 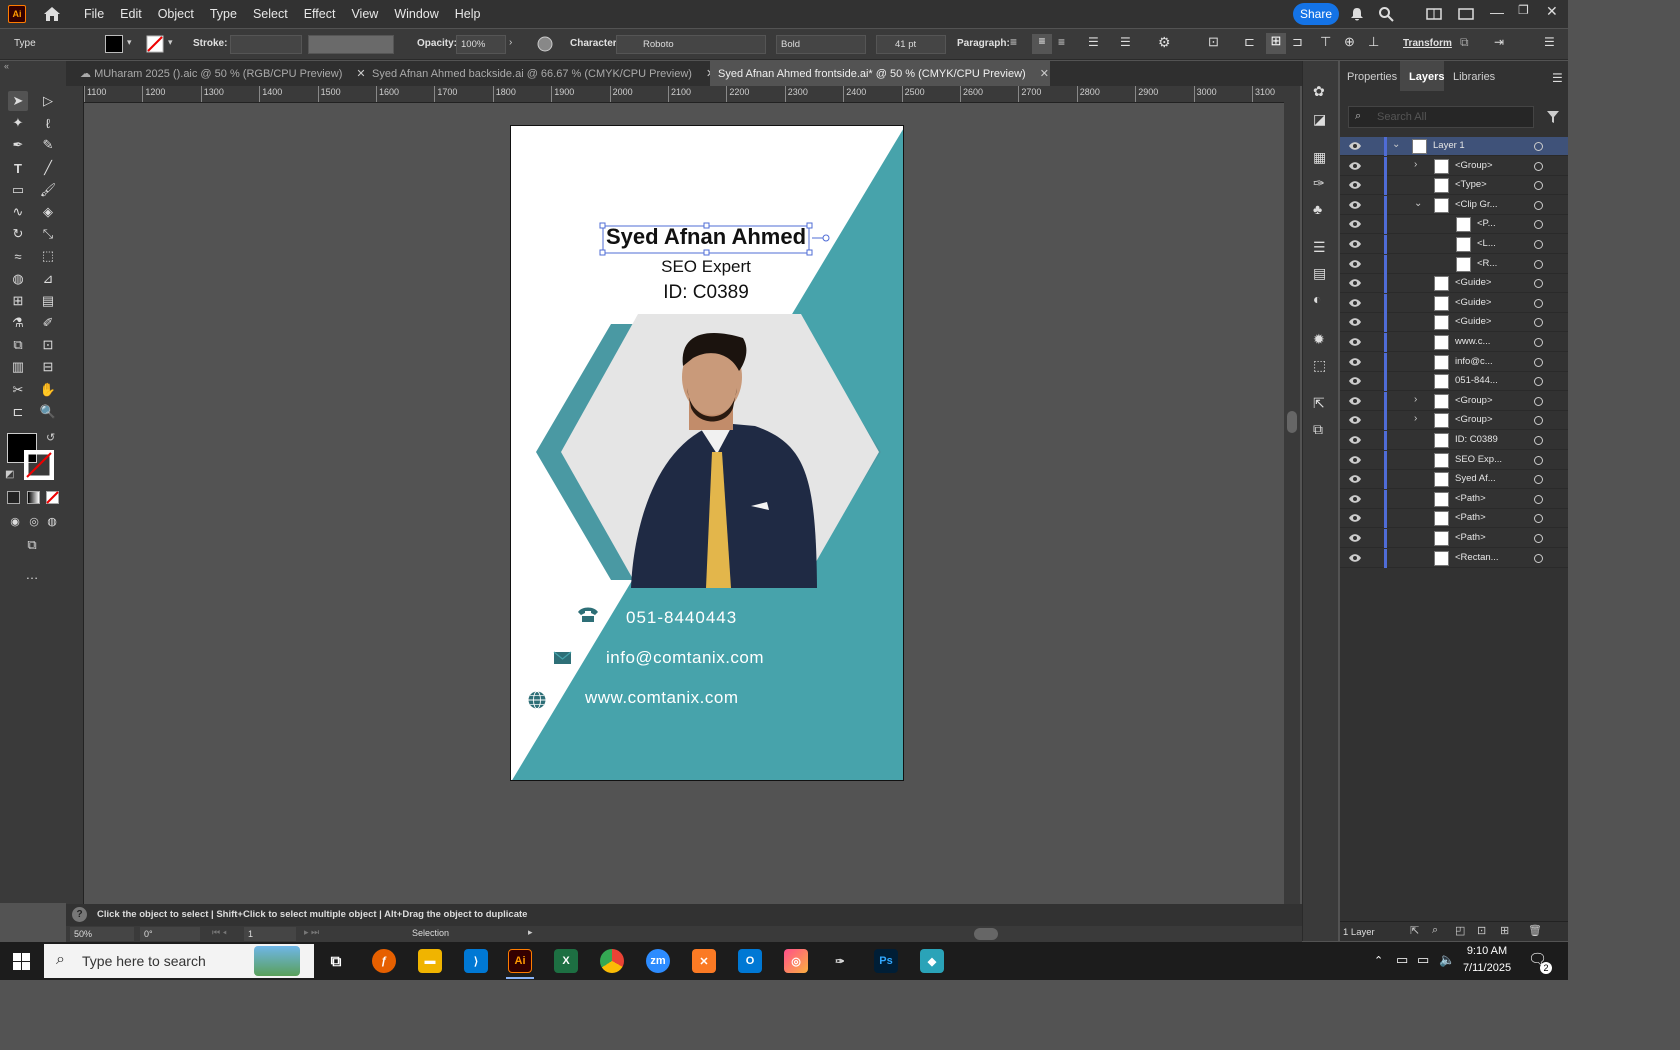 What do you see at coordinates (706, 267) in the screenshot?
I see `card-job-title: SEO Expert` at bounding box center [706, 267].